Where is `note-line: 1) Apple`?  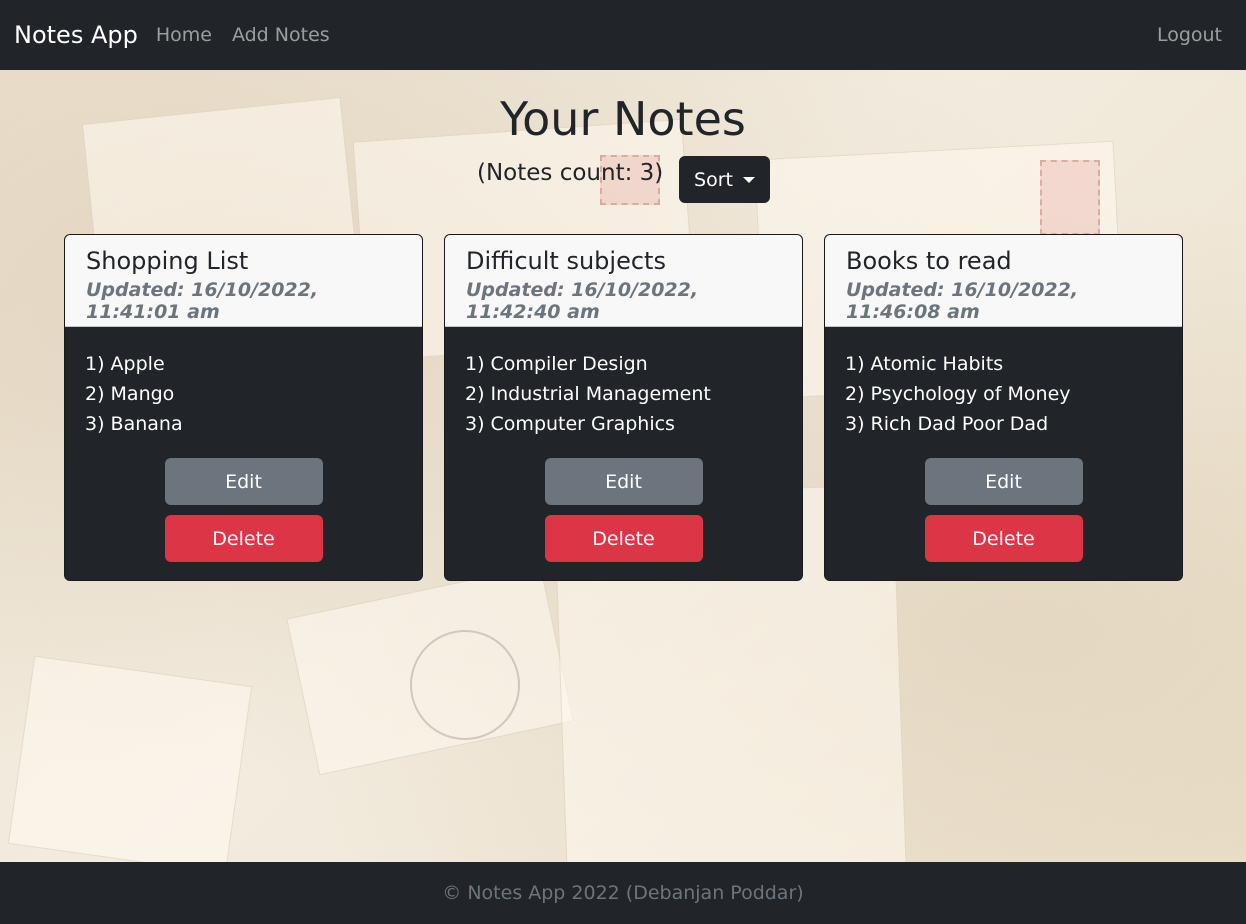 note-line: 1) Apple is located at coordinates (125, 364).